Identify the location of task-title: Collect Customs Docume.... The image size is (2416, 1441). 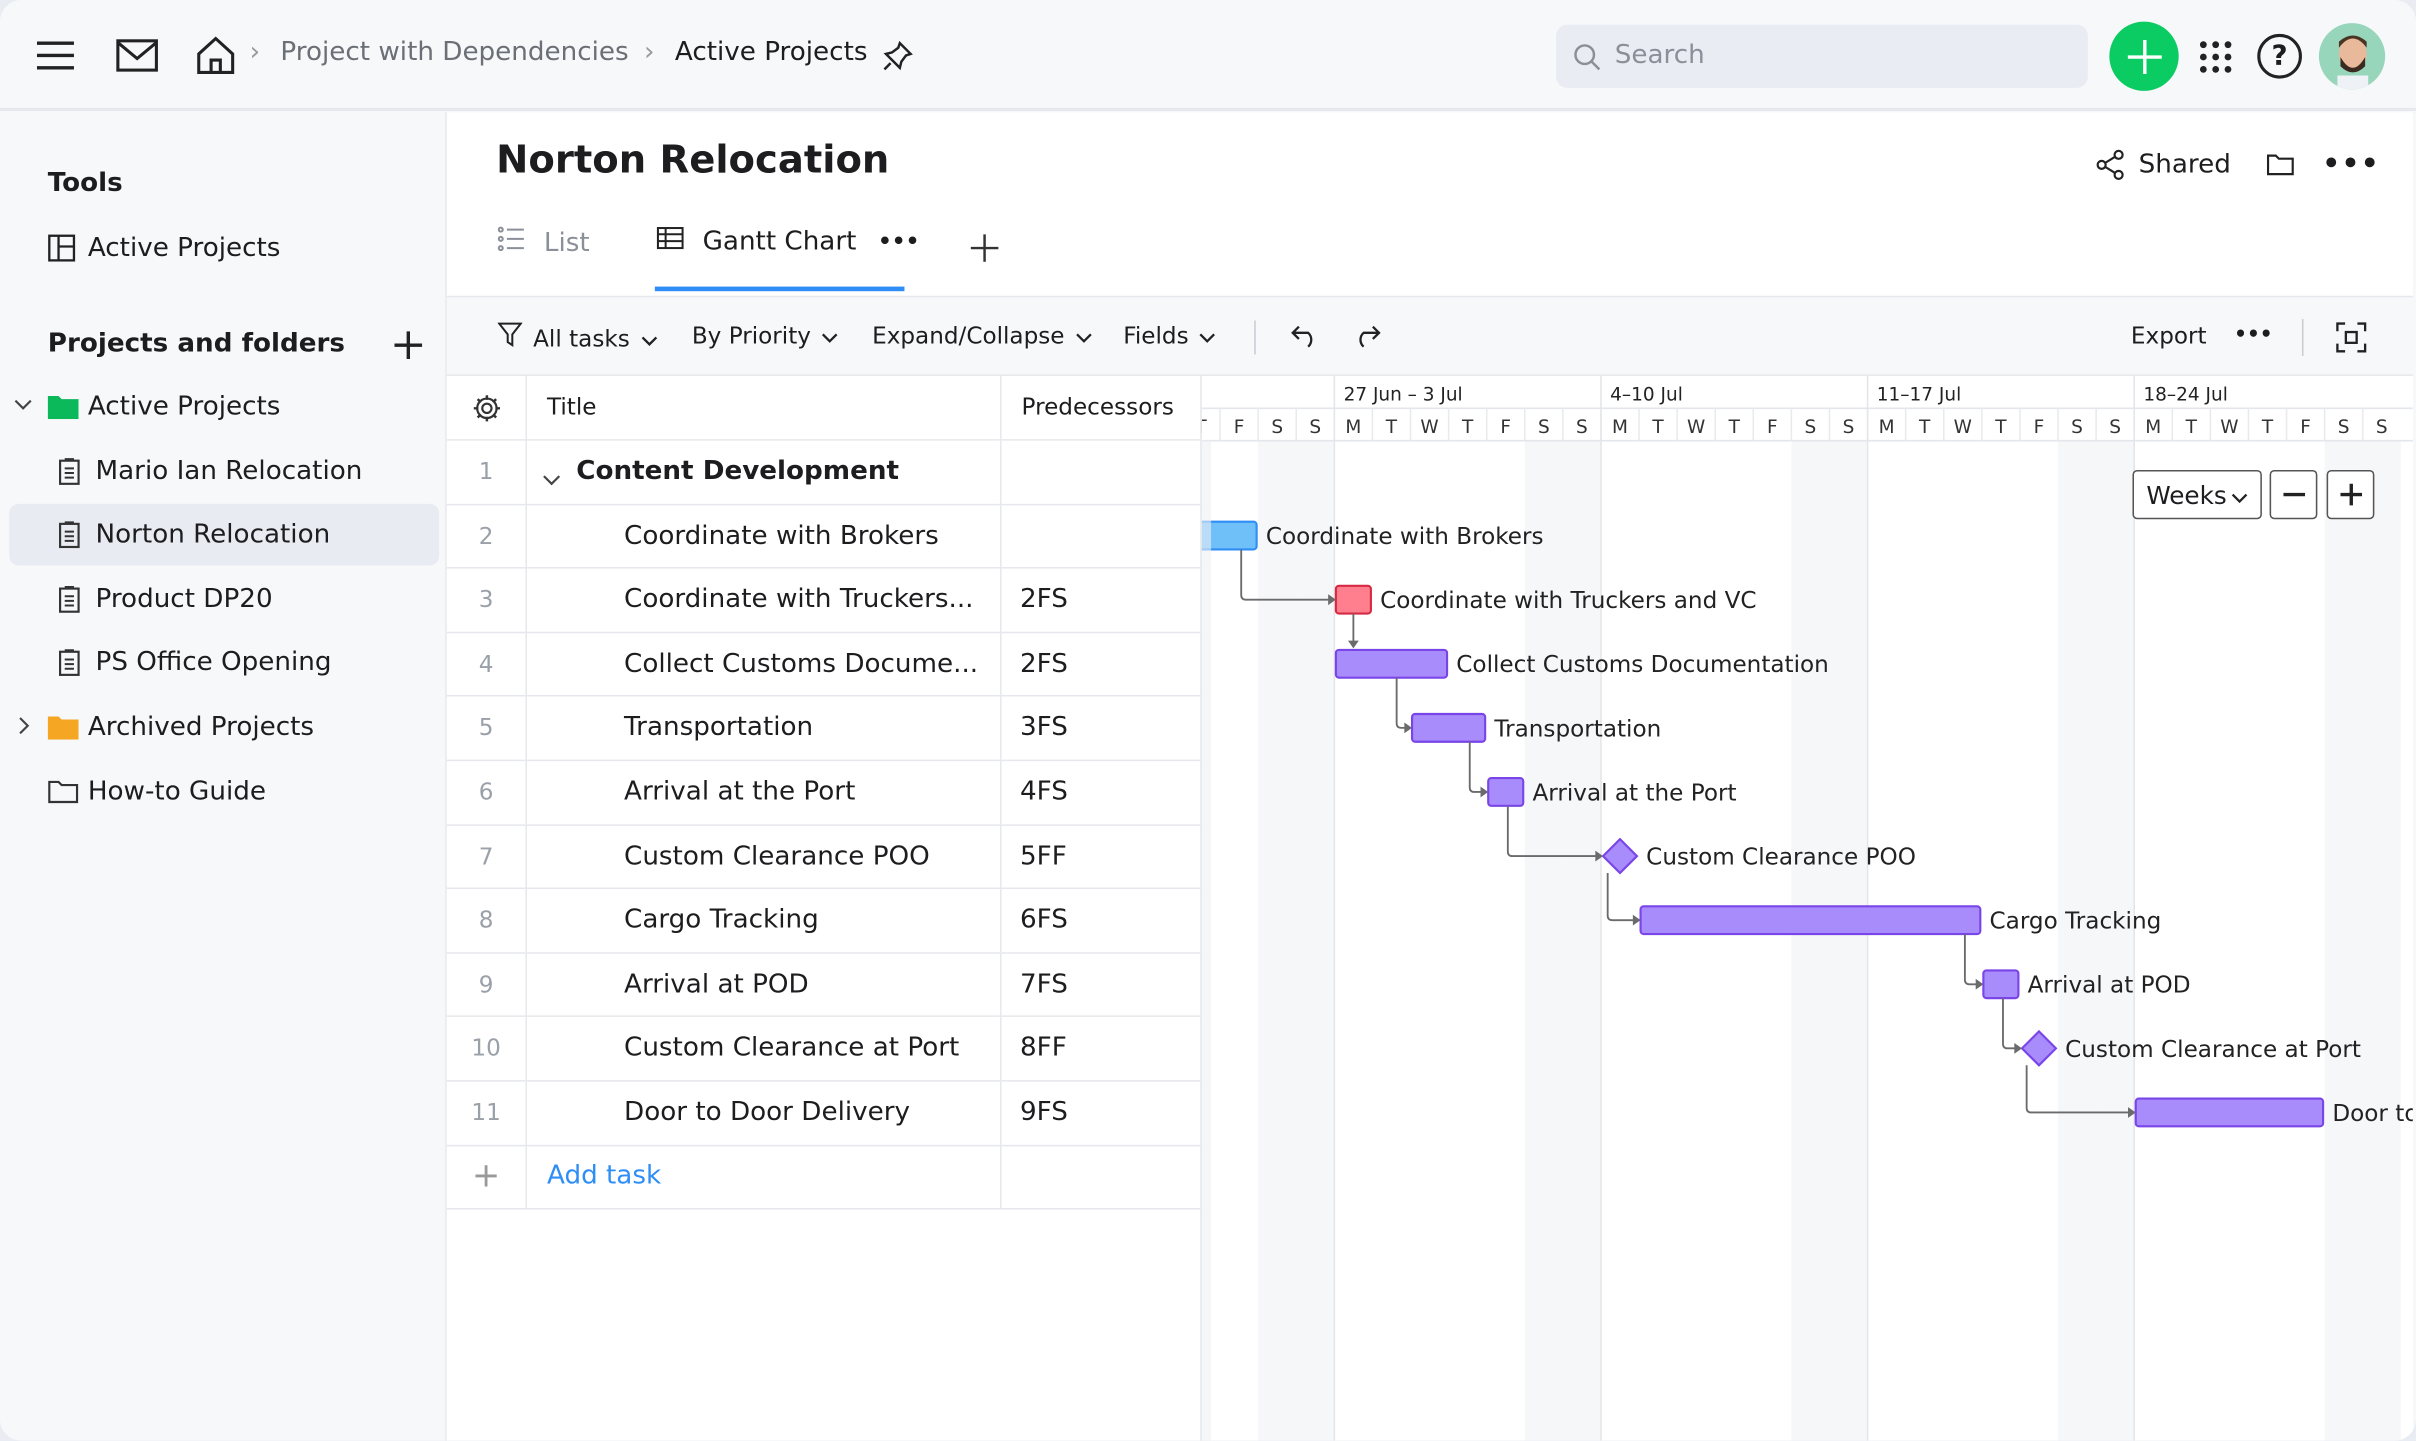
(764, 664).